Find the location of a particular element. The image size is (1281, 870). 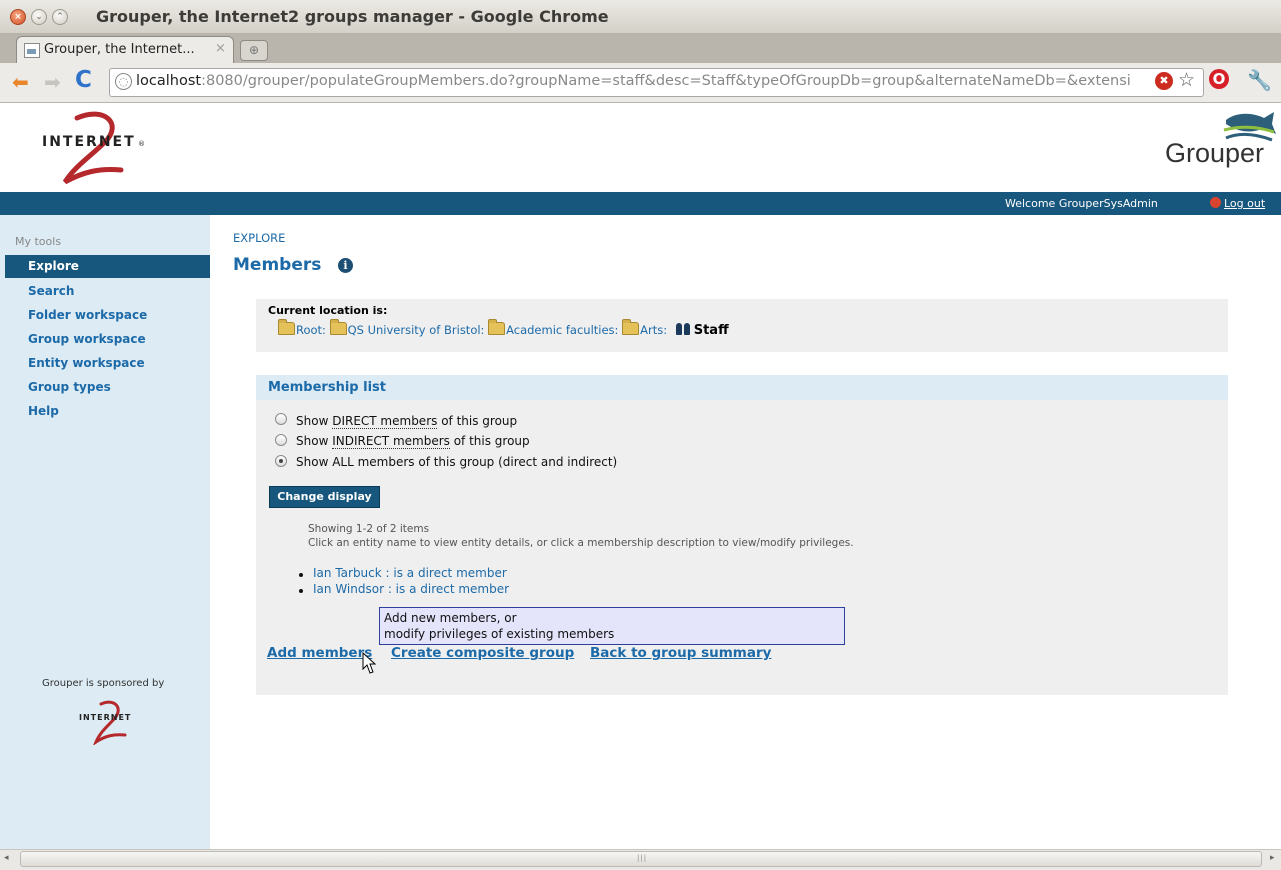

scrollbar-grip-icon: ||| is located at coordinates (642, 858).